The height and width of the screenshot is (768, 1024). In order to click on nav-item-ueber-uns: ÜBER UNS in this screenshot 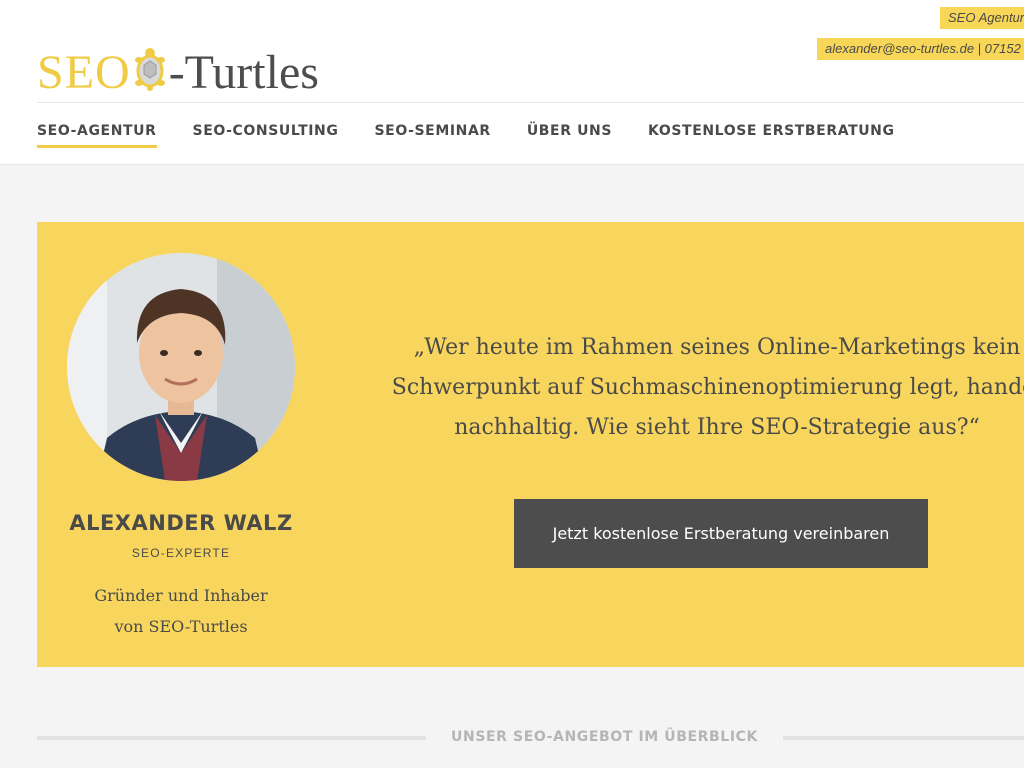, I will do `click(569, 135)`.